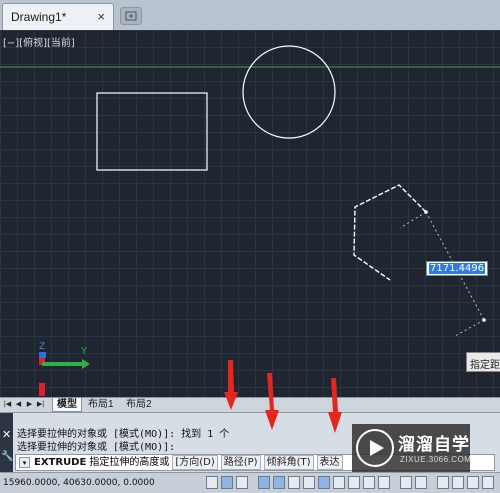 The image size is (500, 493). Describe the element at coordinates (64, 369) in the screenshot. I see `ucs-icon: Z Y` at that location.